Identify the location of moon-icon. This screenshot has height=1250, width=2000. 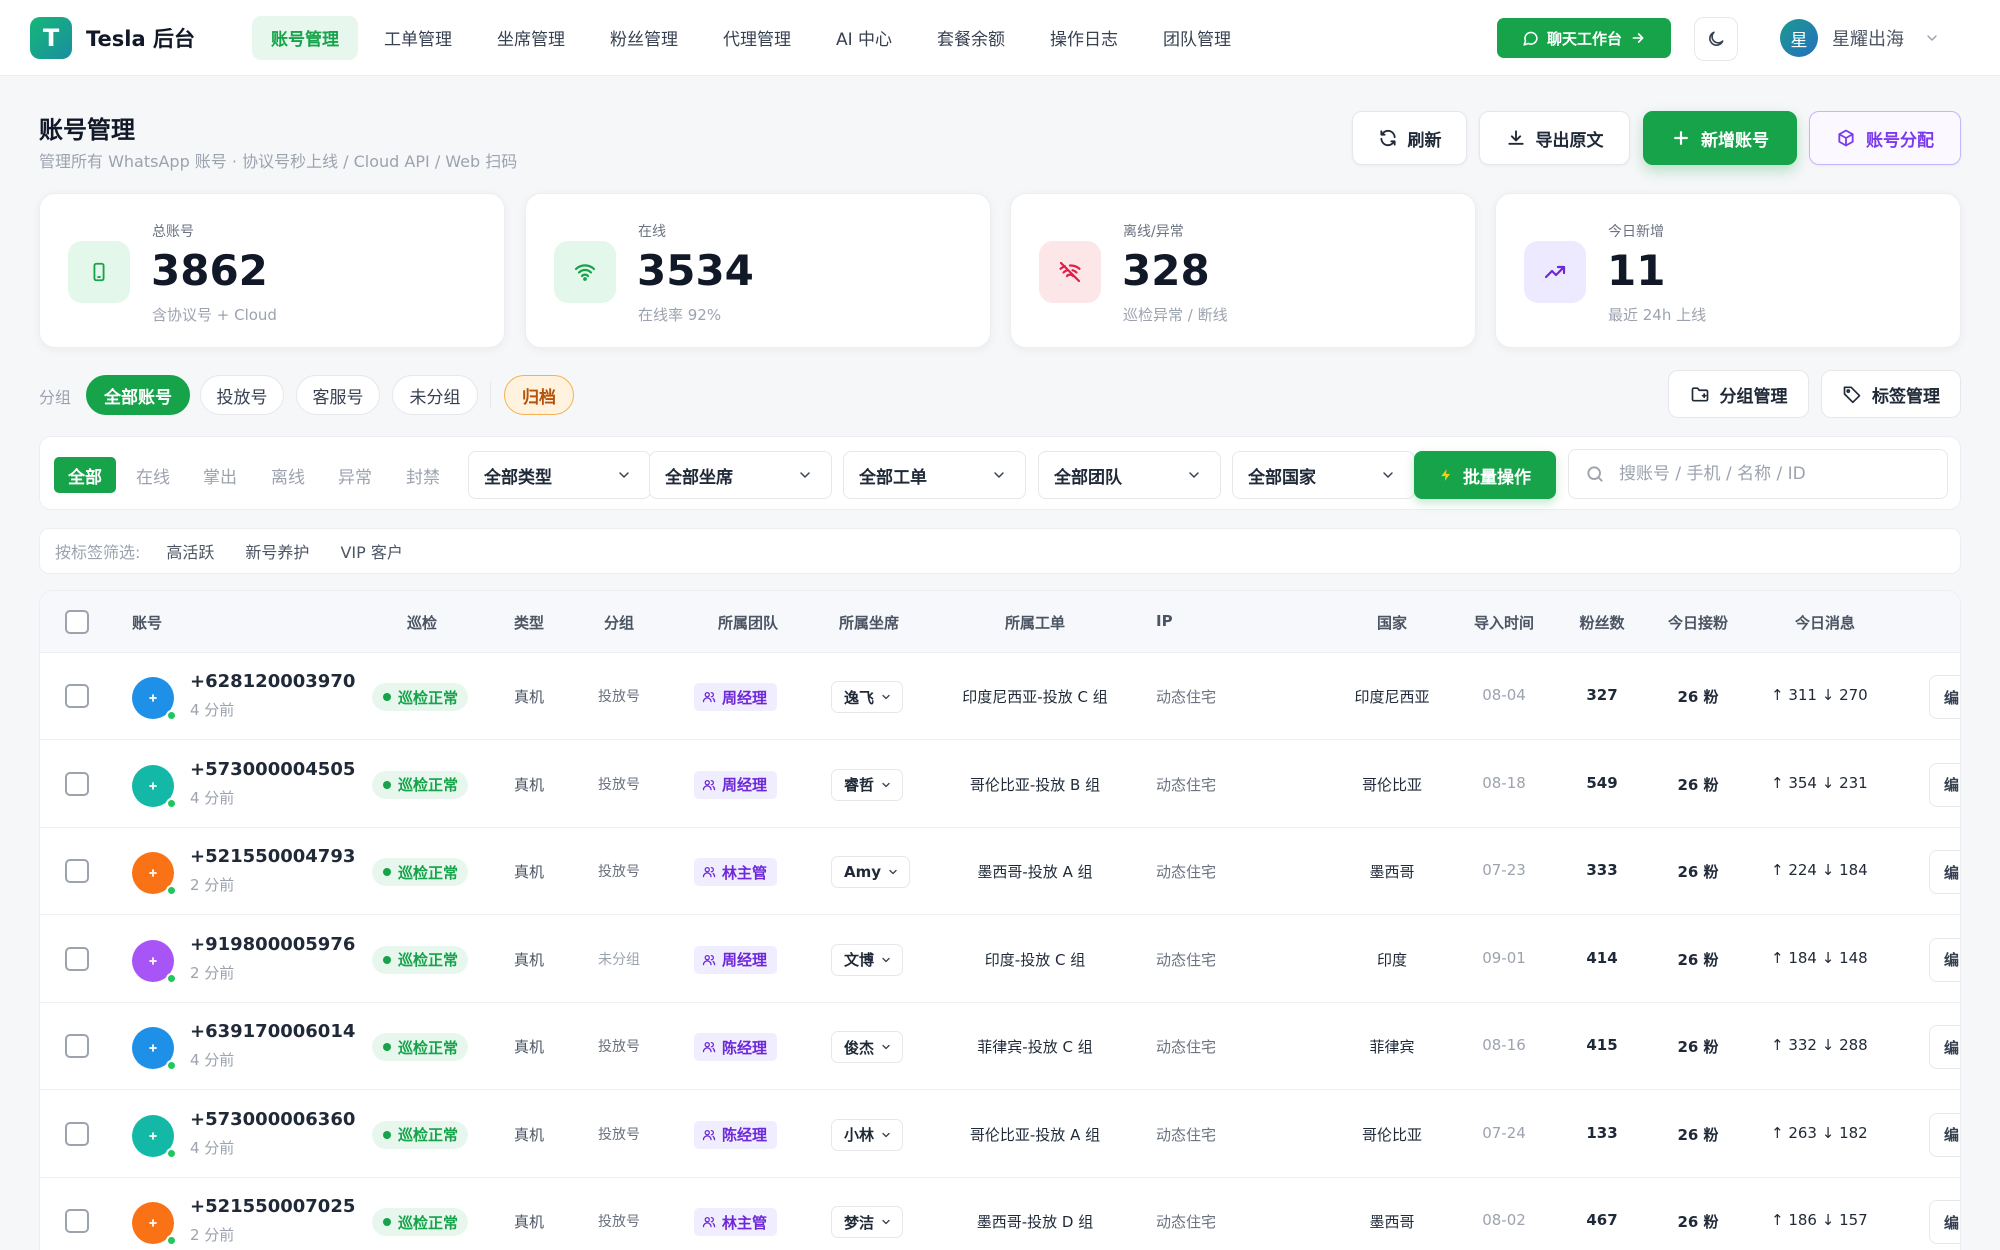
(1716, 39).